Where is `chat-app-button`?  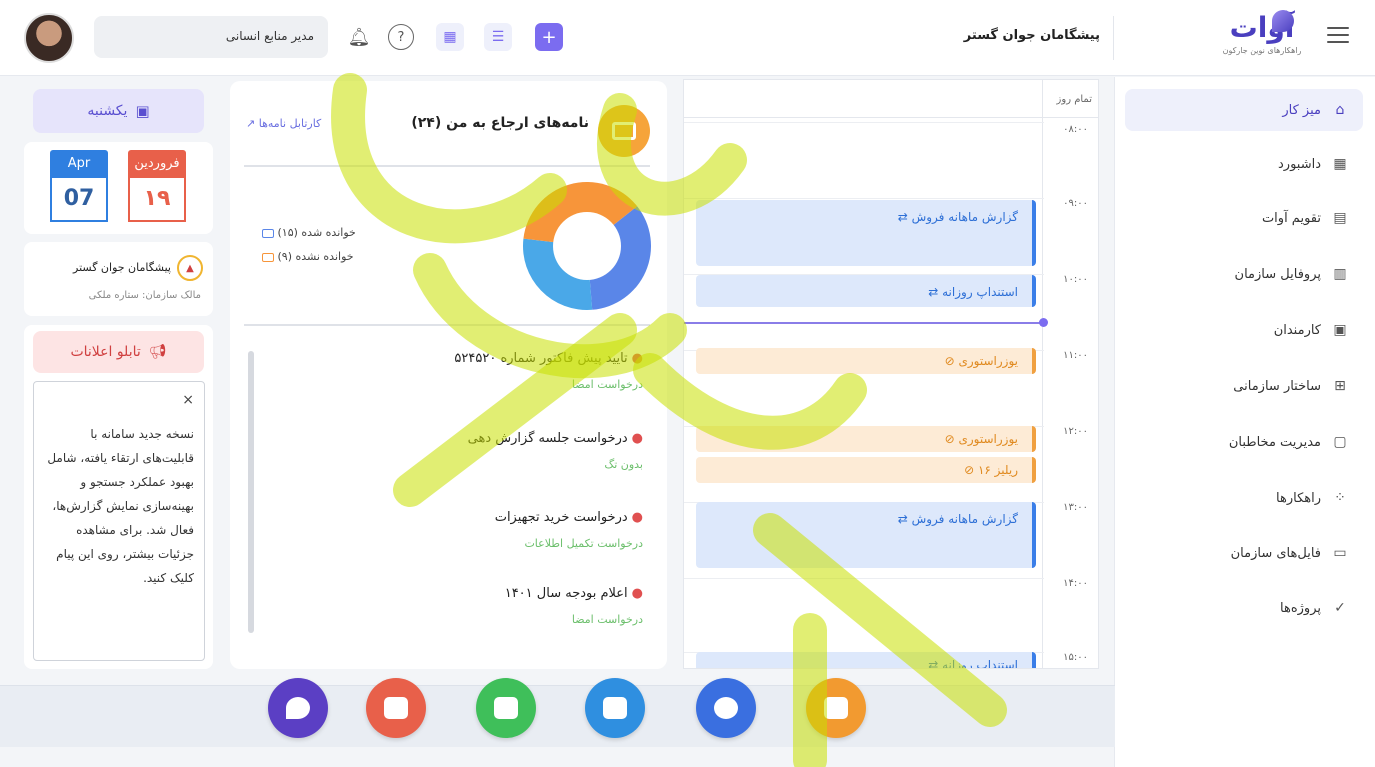 chat-app-button is located at coordinates (506, 708).